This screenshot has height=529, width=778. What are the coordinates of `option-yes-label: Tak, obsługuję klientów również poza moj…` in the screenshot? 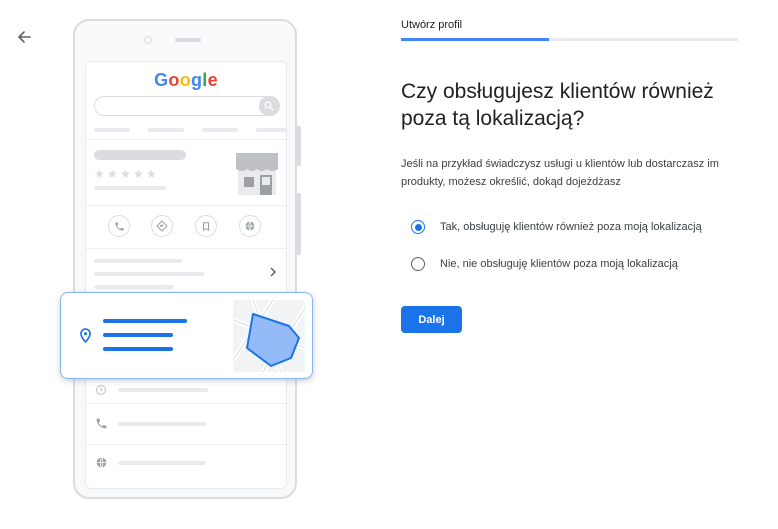 It's located at (571, 227).